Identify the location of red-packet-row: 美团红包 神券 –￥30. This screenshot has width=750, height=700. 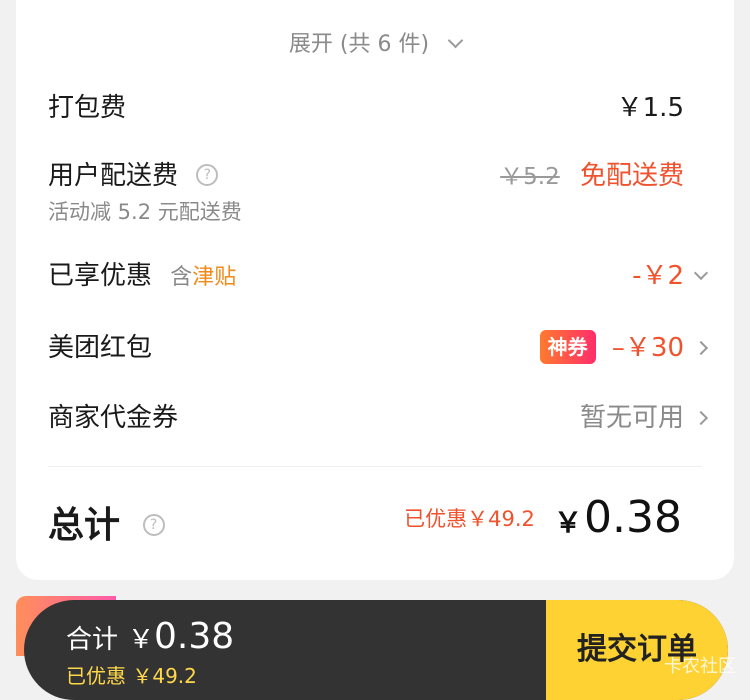
(378, 348).